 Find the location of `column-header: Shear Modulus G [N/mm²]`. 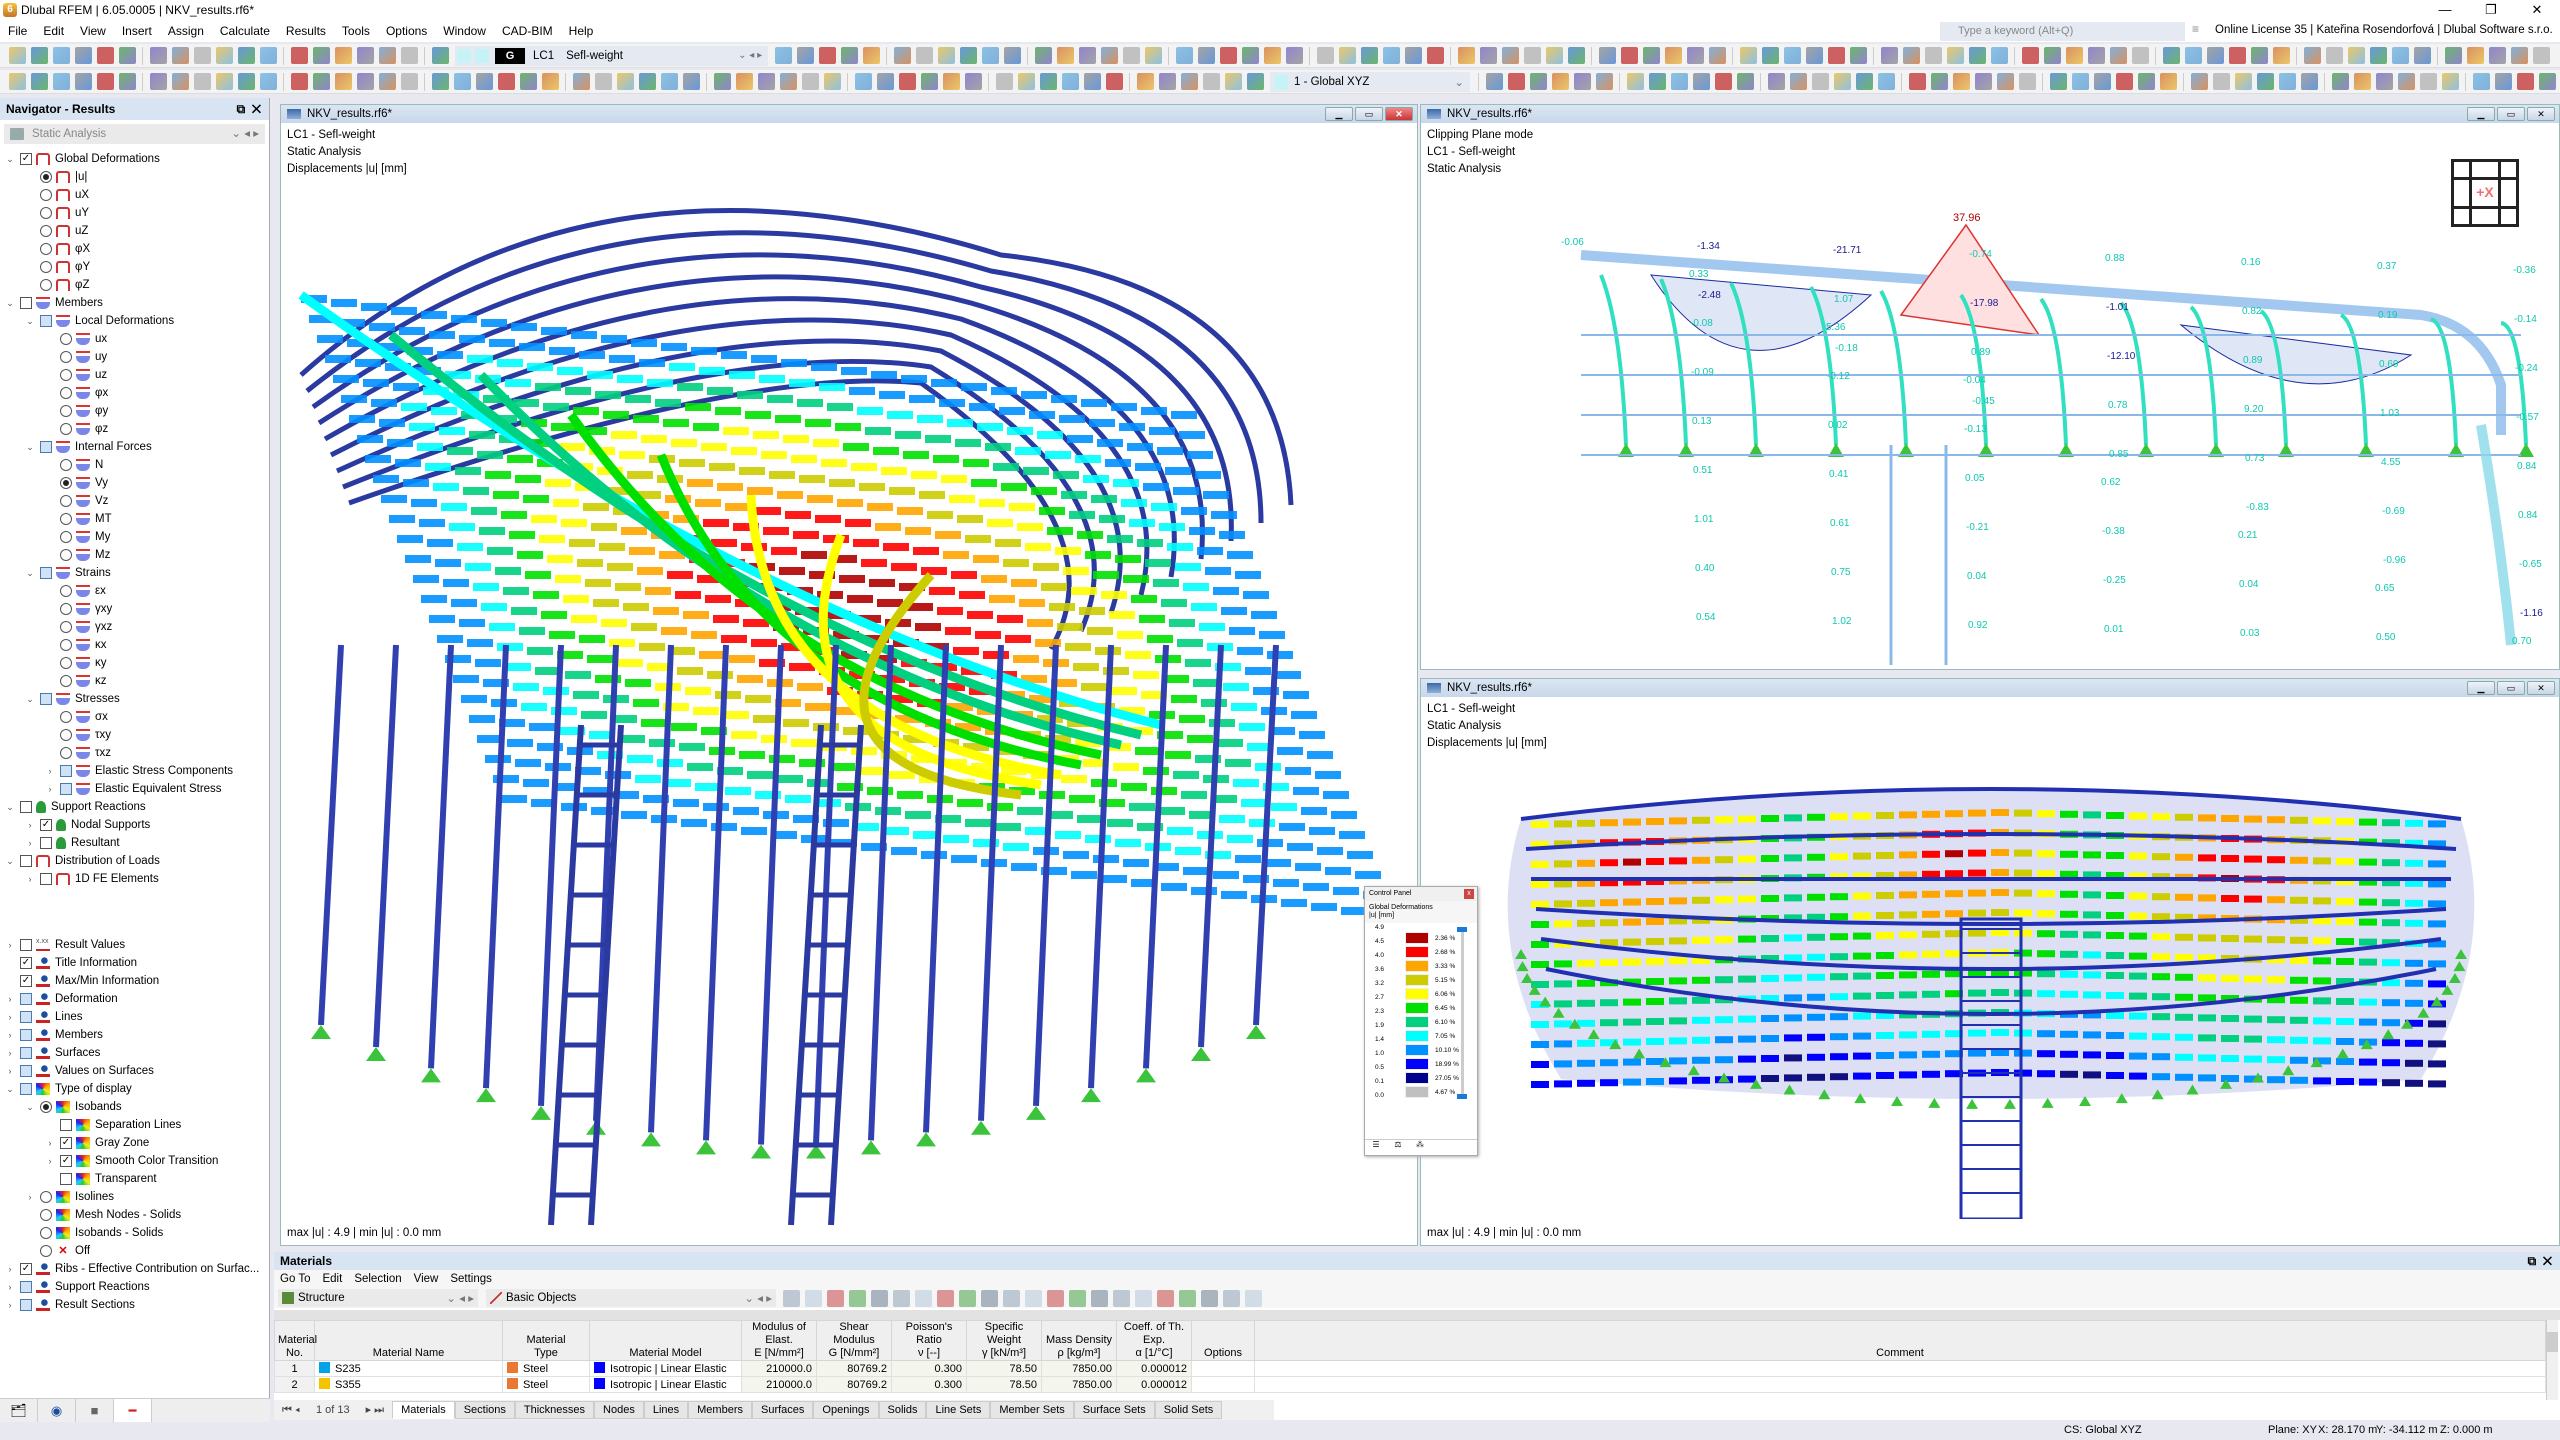

column-header: Shear Modulus G [N/mm²] is located at coordinates (854, 1340).